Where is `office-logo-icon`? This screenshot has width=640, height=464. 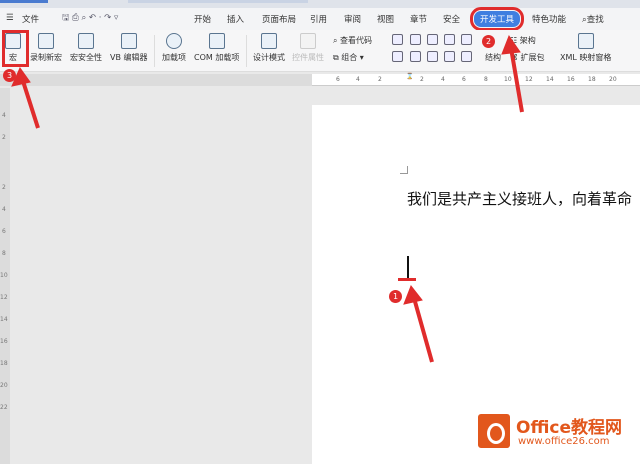 office-logo-icon is located at coordinates (494, 431).